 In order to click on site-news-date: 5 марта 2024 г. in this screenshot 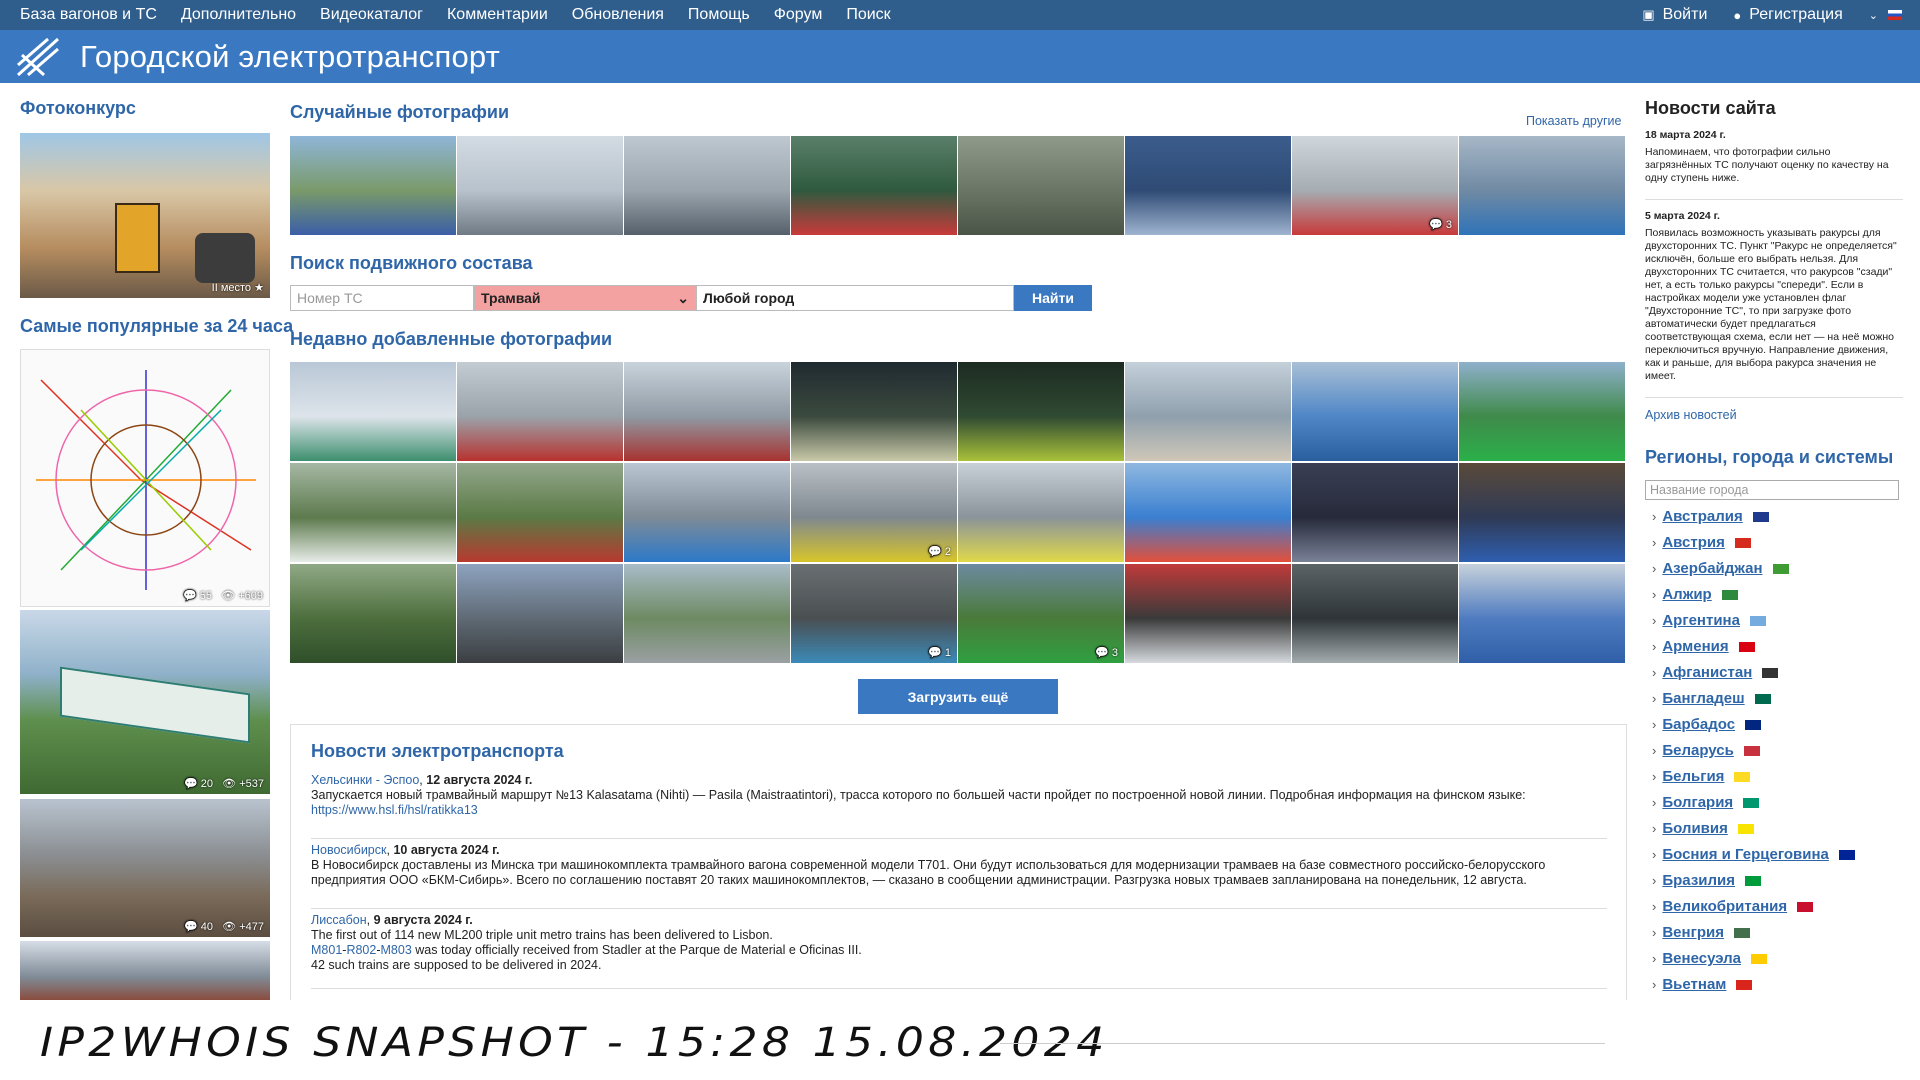, I will do `click(1682, 216)`.